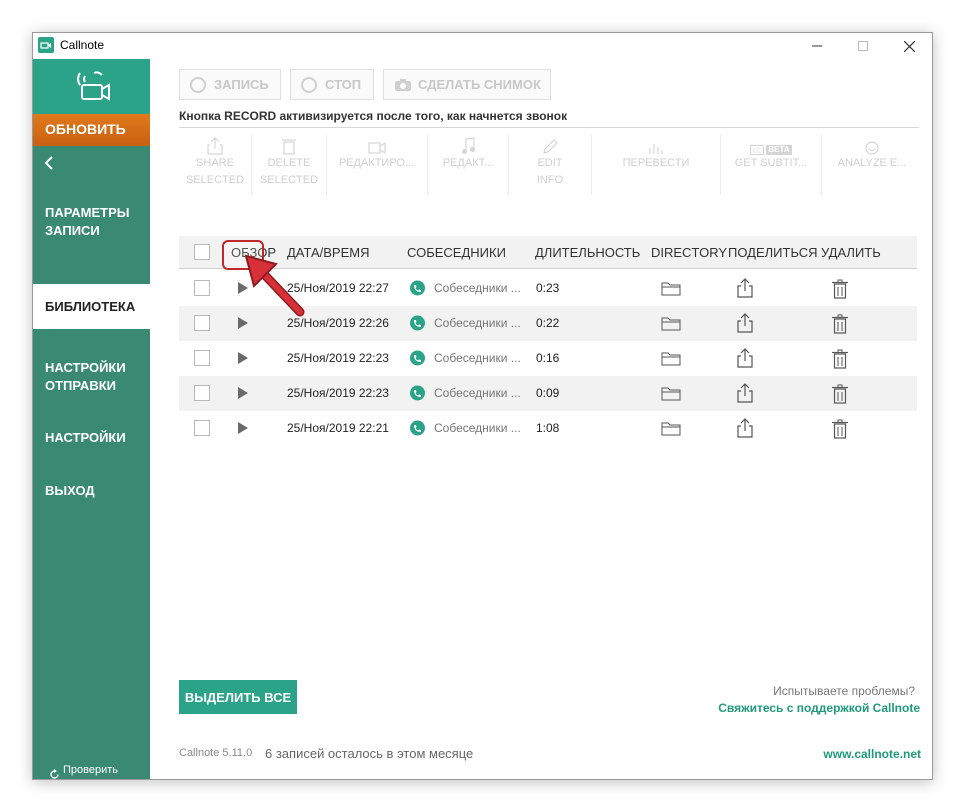  What do you see at coordinates (274, 285) in the screenshot?
I see `annotation-arrow-icon` at bounding box center [274, 285].